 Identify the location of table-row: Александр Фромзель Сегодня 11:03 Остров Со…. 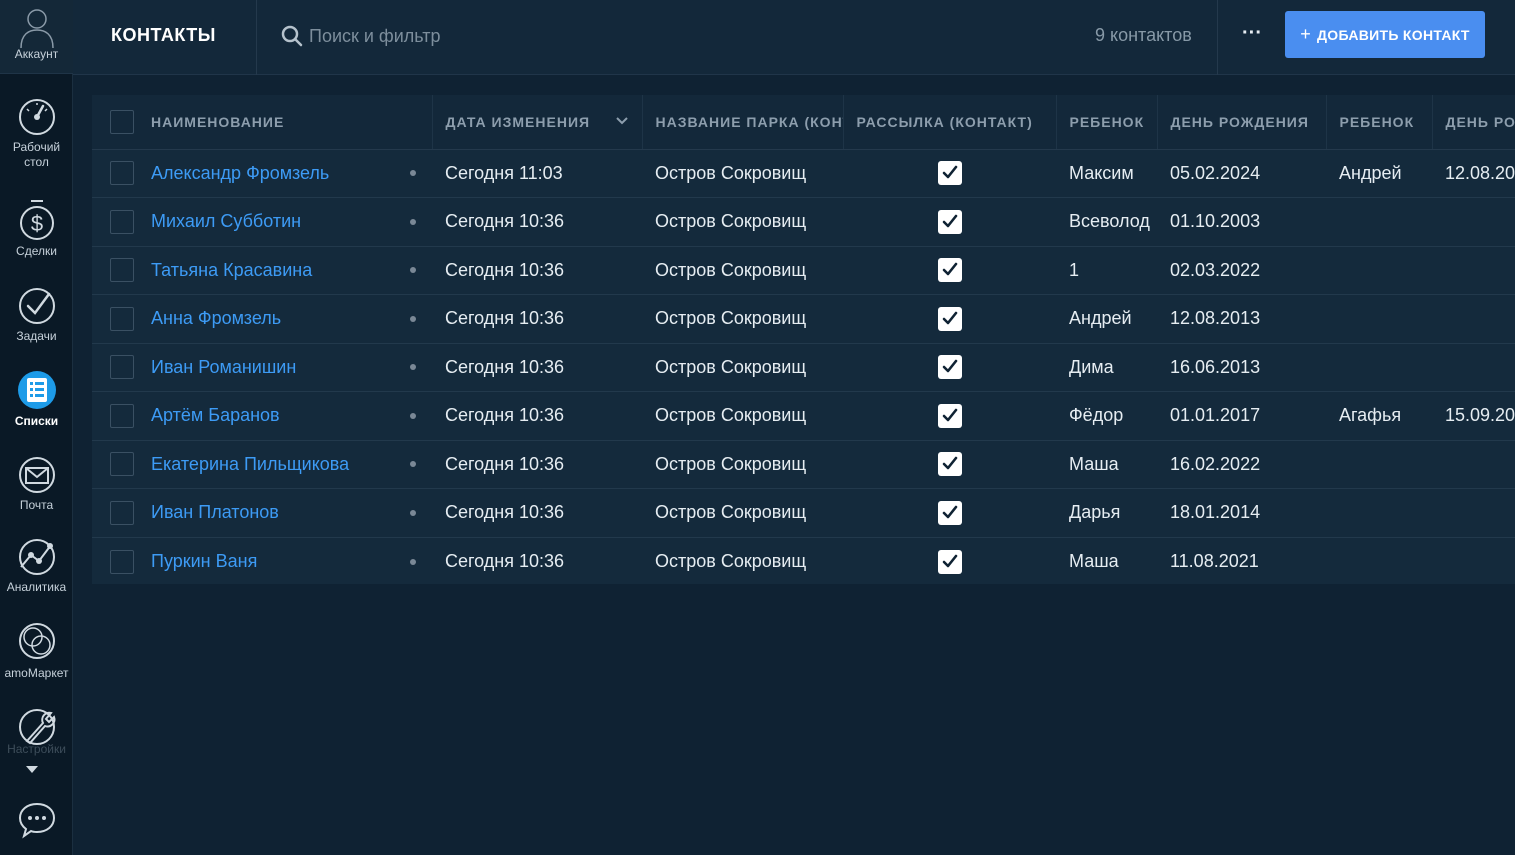
(803, 173).